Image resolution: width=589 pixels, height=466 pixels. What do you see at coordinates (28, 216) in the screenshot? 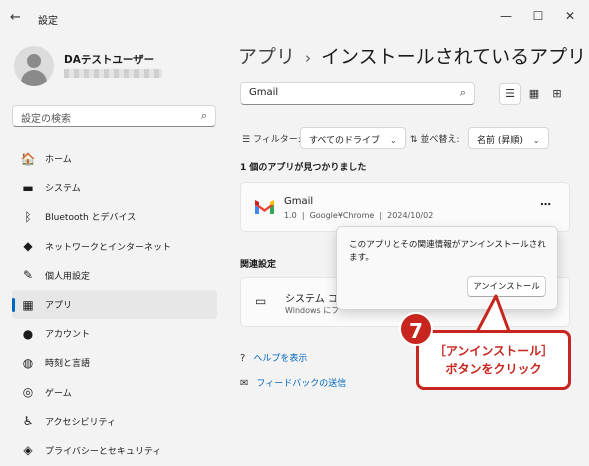
I see `bluetooth-icon: ᛒ` at bounding box center [28, 216].